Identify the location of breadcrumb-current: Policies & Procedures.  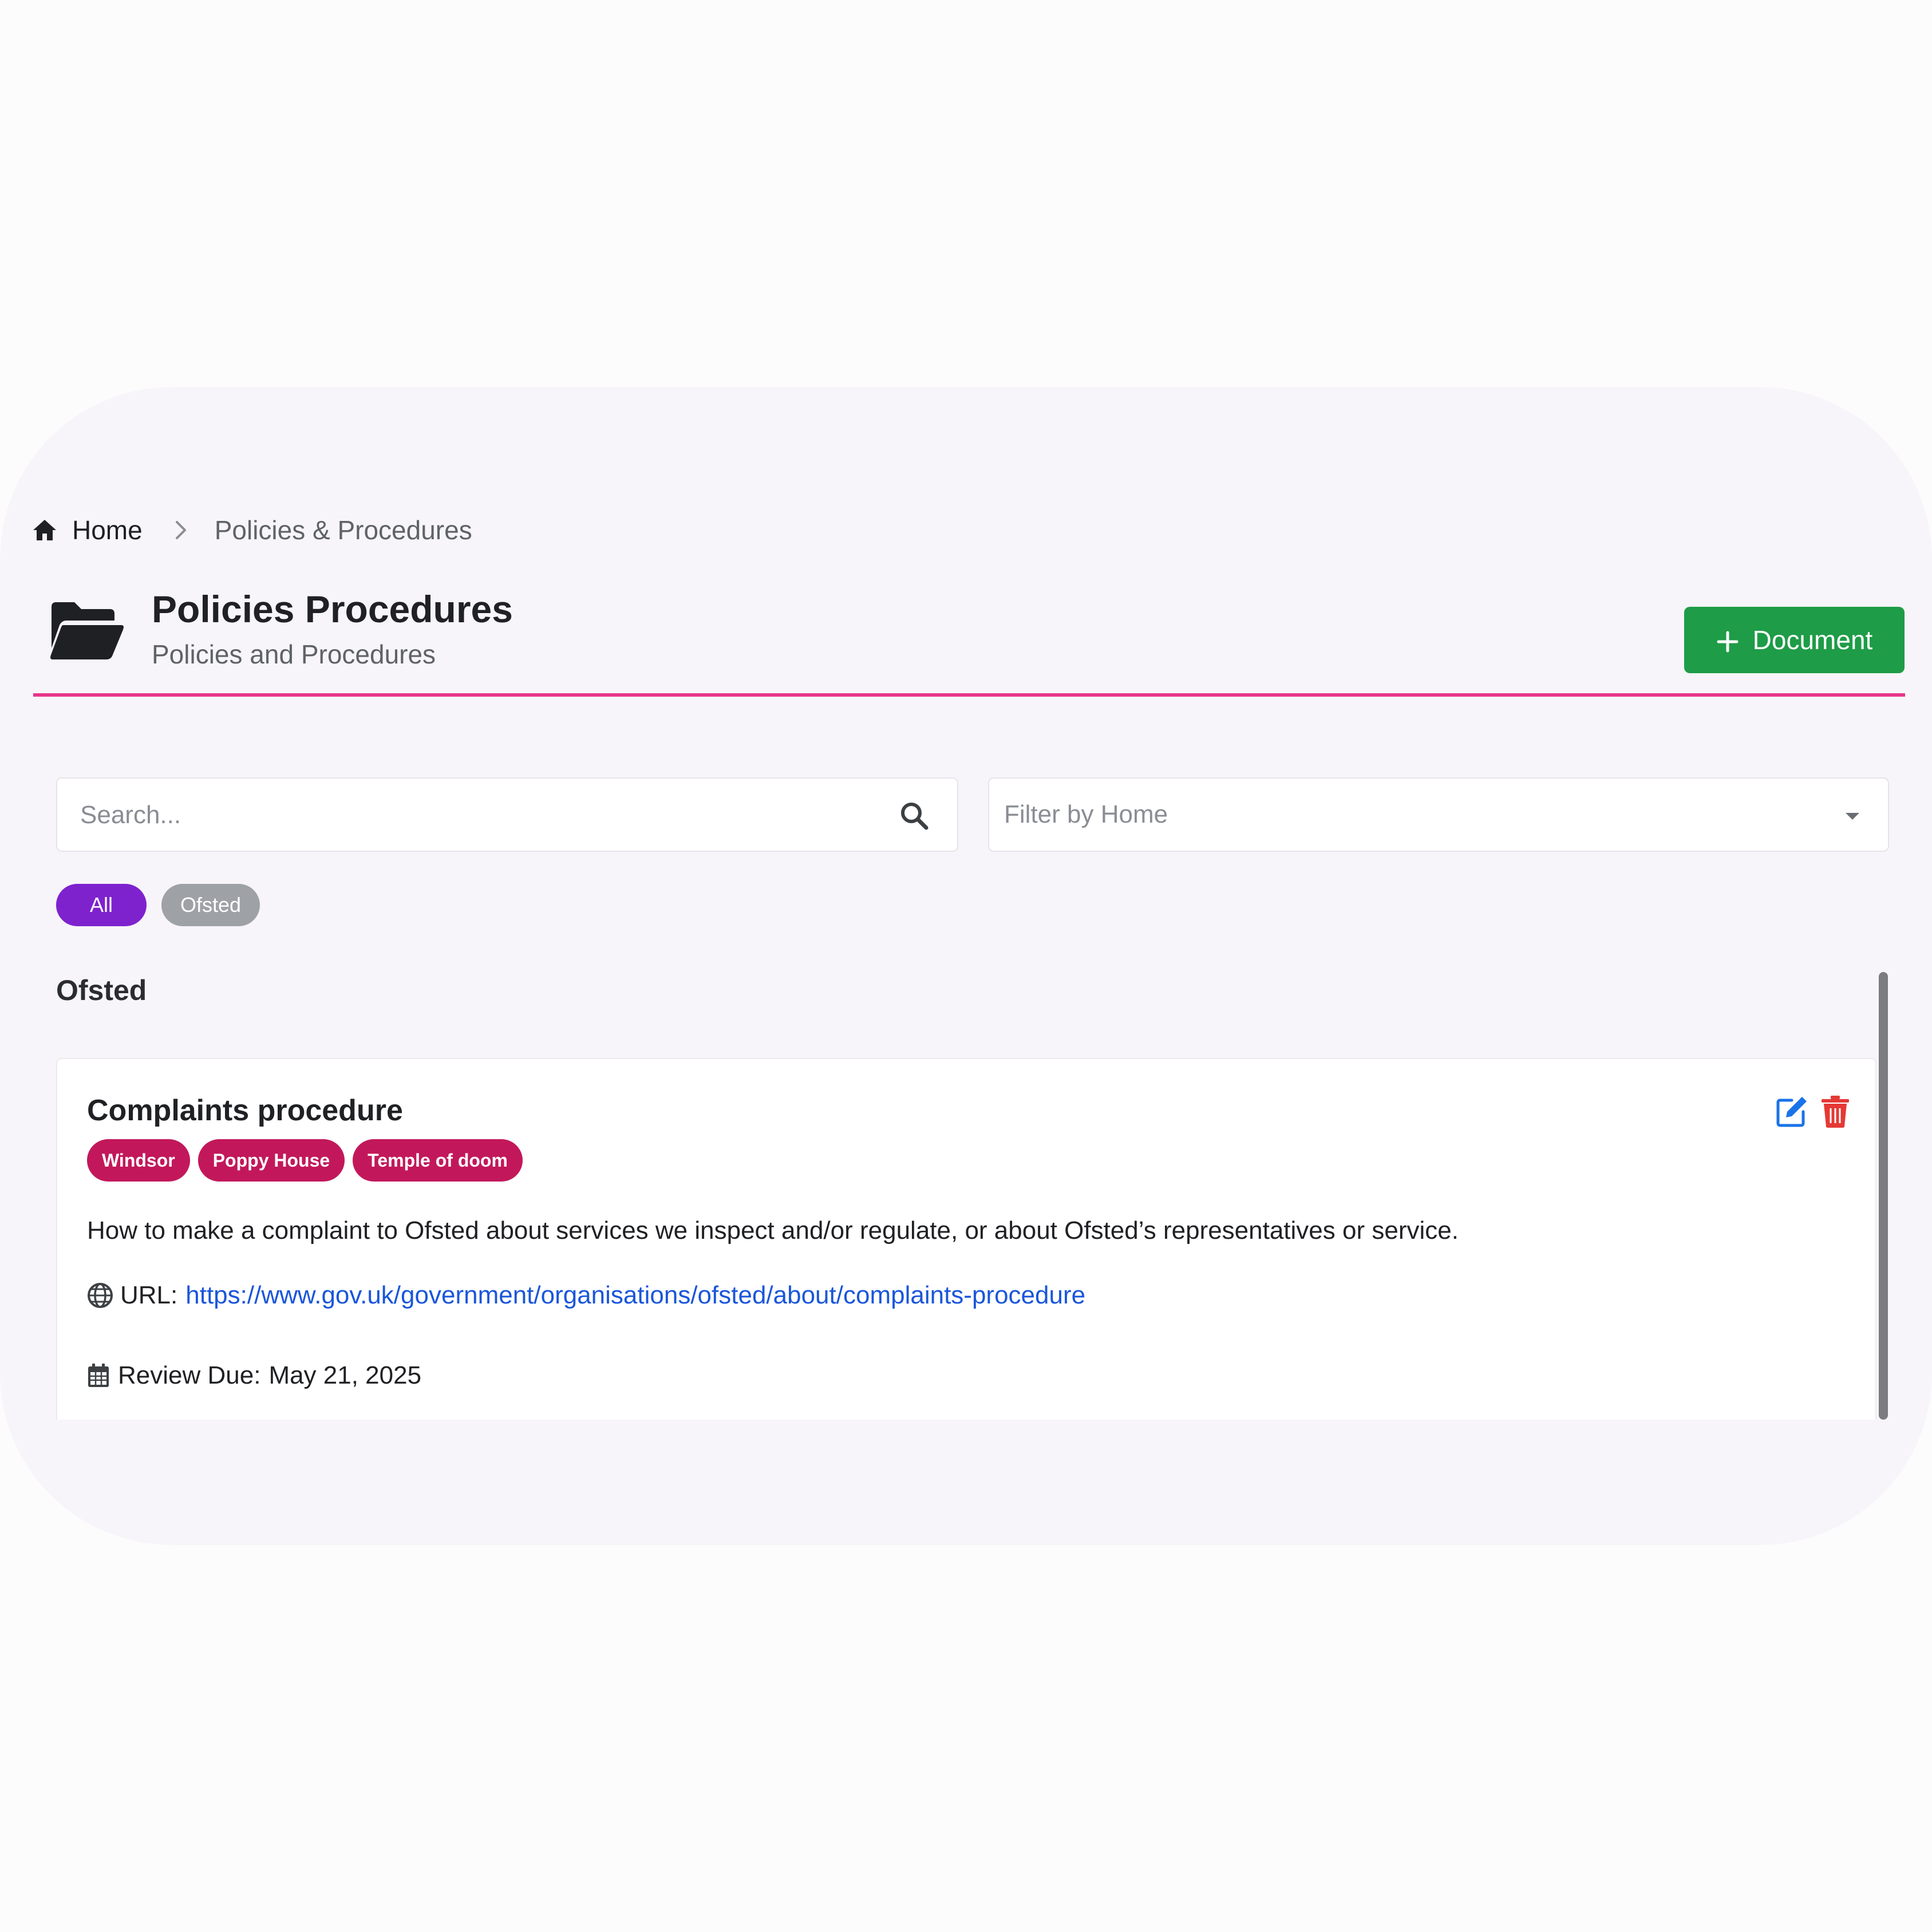
(343, 530).